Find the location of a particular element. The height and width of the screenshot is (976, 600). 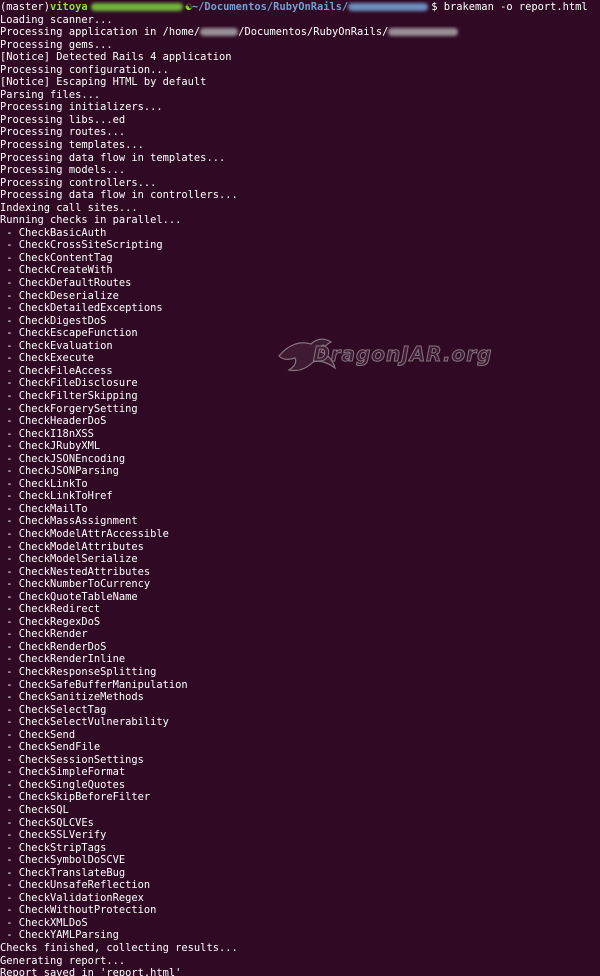

check-item: - CheckValidationRegex is located at coordinates (72, 897).